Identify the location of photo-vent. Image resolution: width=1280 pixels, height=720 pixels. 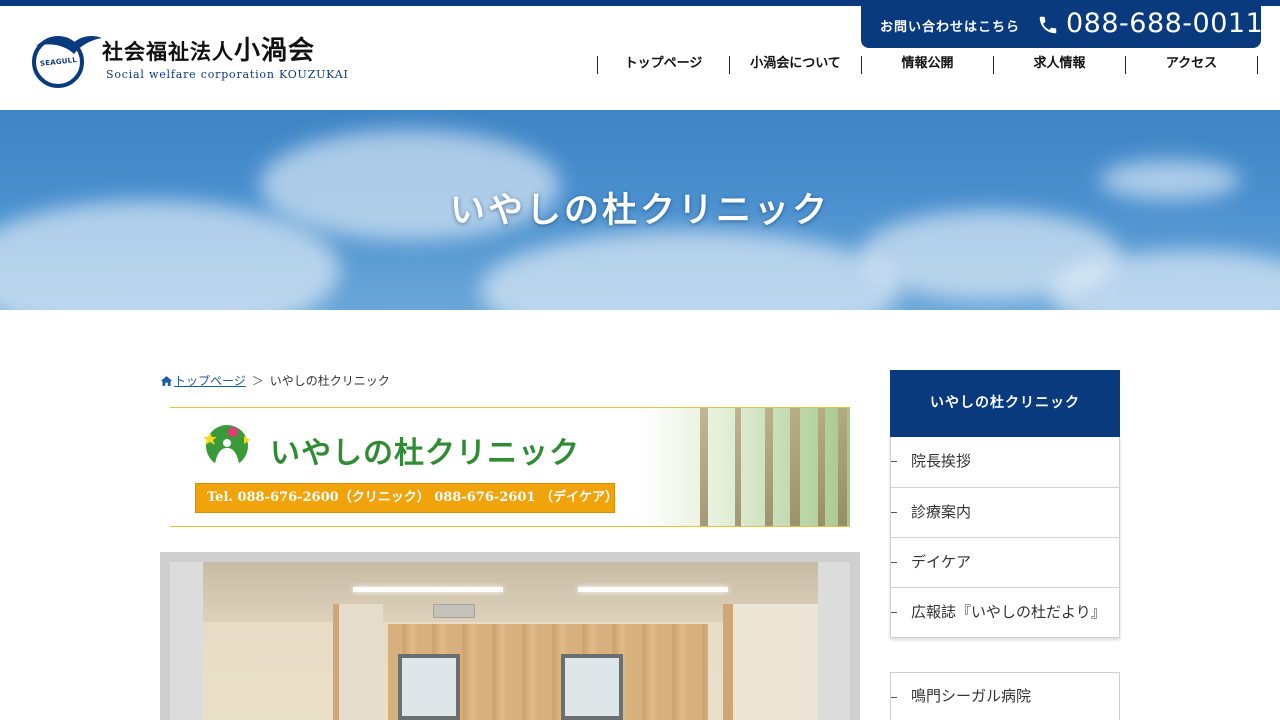
(454, 611).